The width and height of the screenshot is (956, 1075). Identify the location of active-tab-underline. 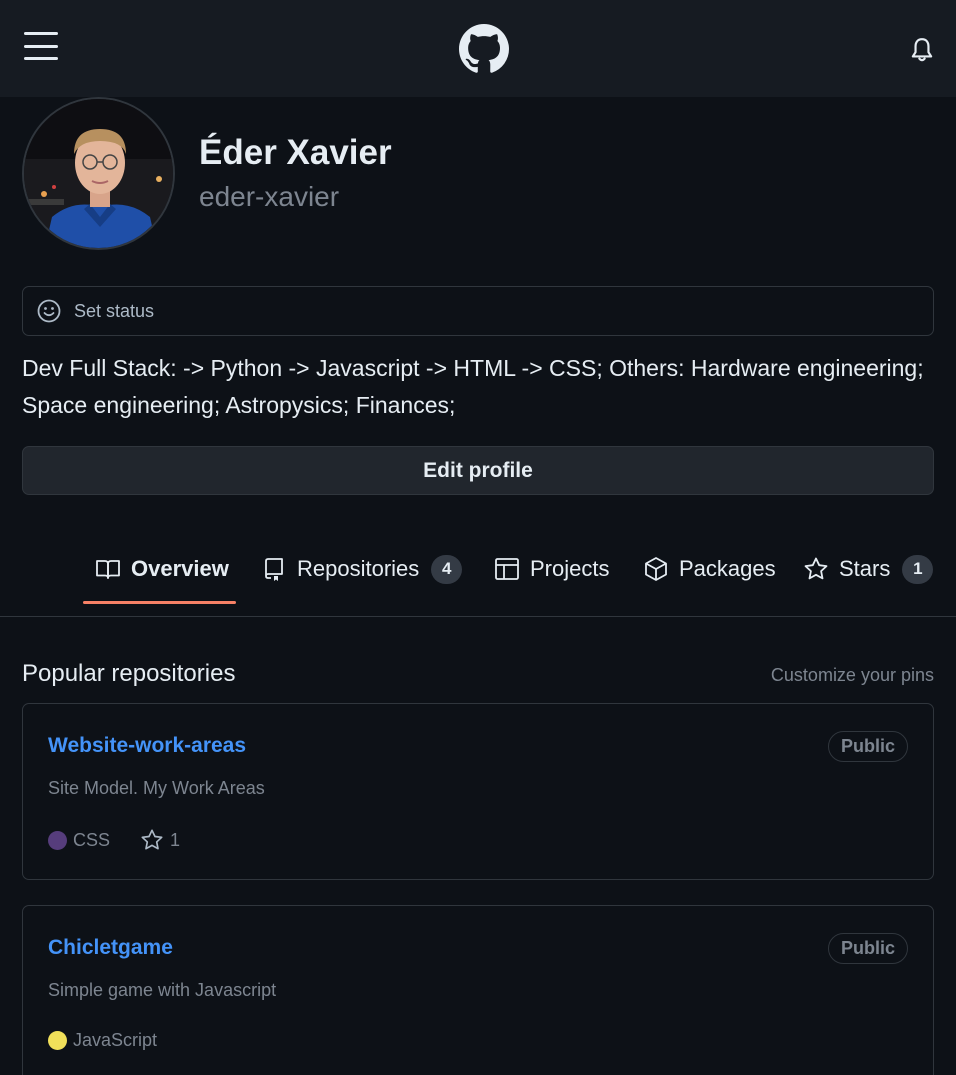
(159, 602).